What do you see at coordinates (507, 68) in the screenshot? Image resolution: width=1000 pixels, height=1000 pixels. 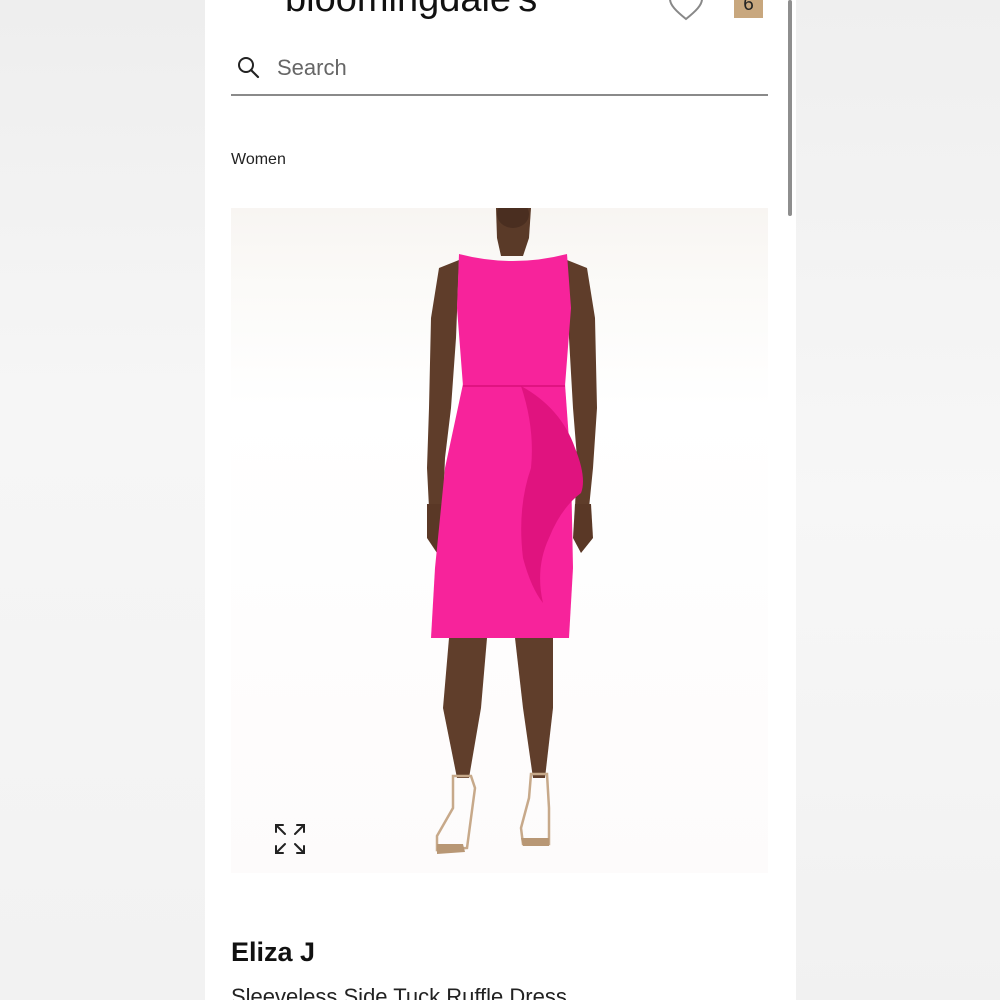 I see `search-input` at bounding box center [507, 68].